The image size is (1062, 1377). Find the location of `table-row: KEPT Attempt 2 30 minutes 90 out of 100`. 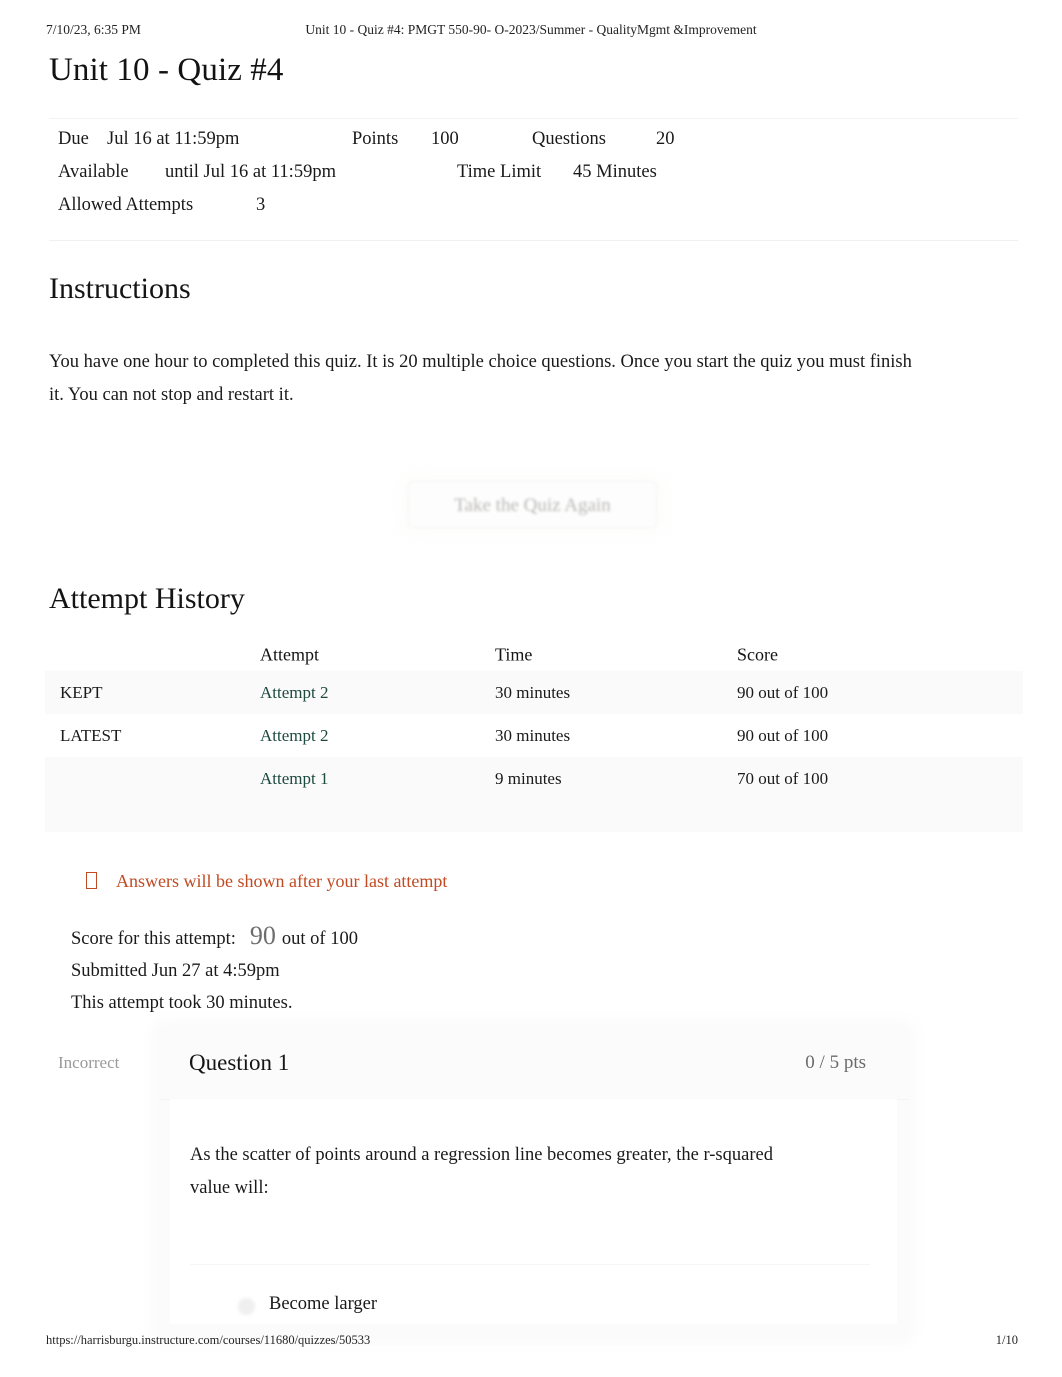

table-row: KEPT Attempt 2 30 minutes 90 out of 100 is located at coordinates (534, 692).